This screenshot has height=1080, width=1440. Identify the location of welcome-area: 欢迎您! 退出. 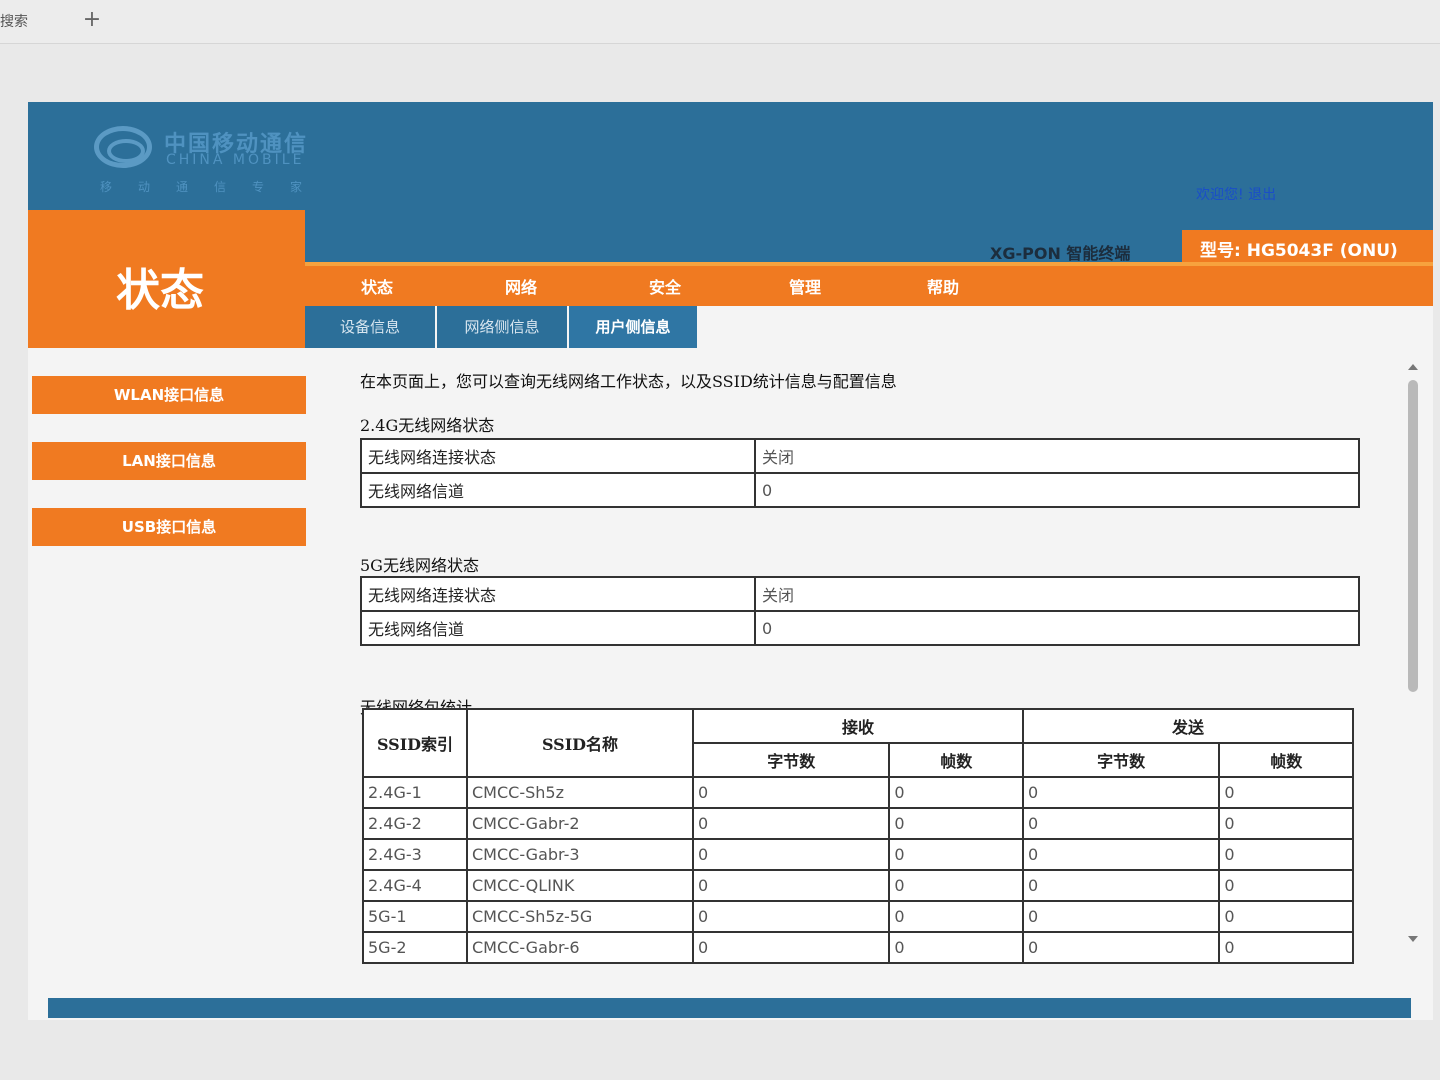
(1236, 194).